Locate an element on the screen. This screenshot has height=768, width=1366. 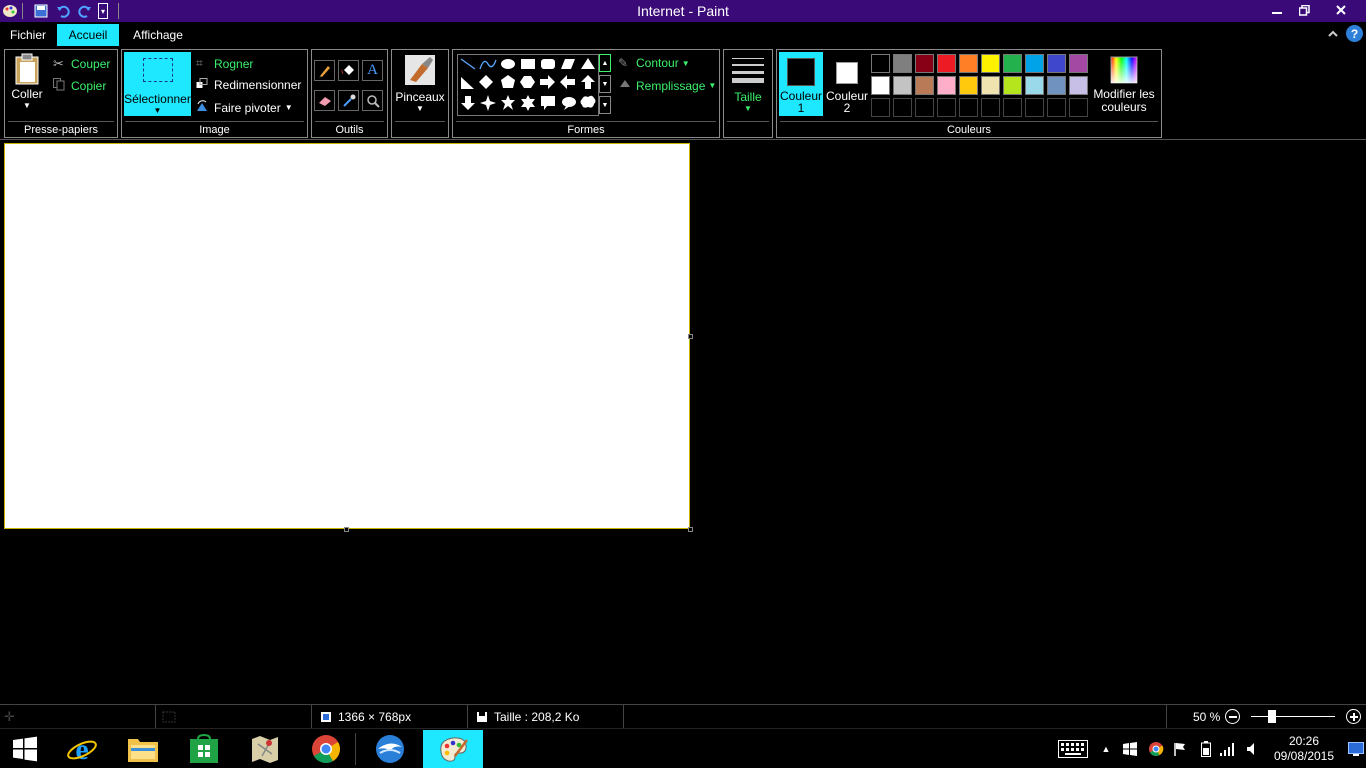
selection-rectangle-icon is located at coordinates (157, 70).